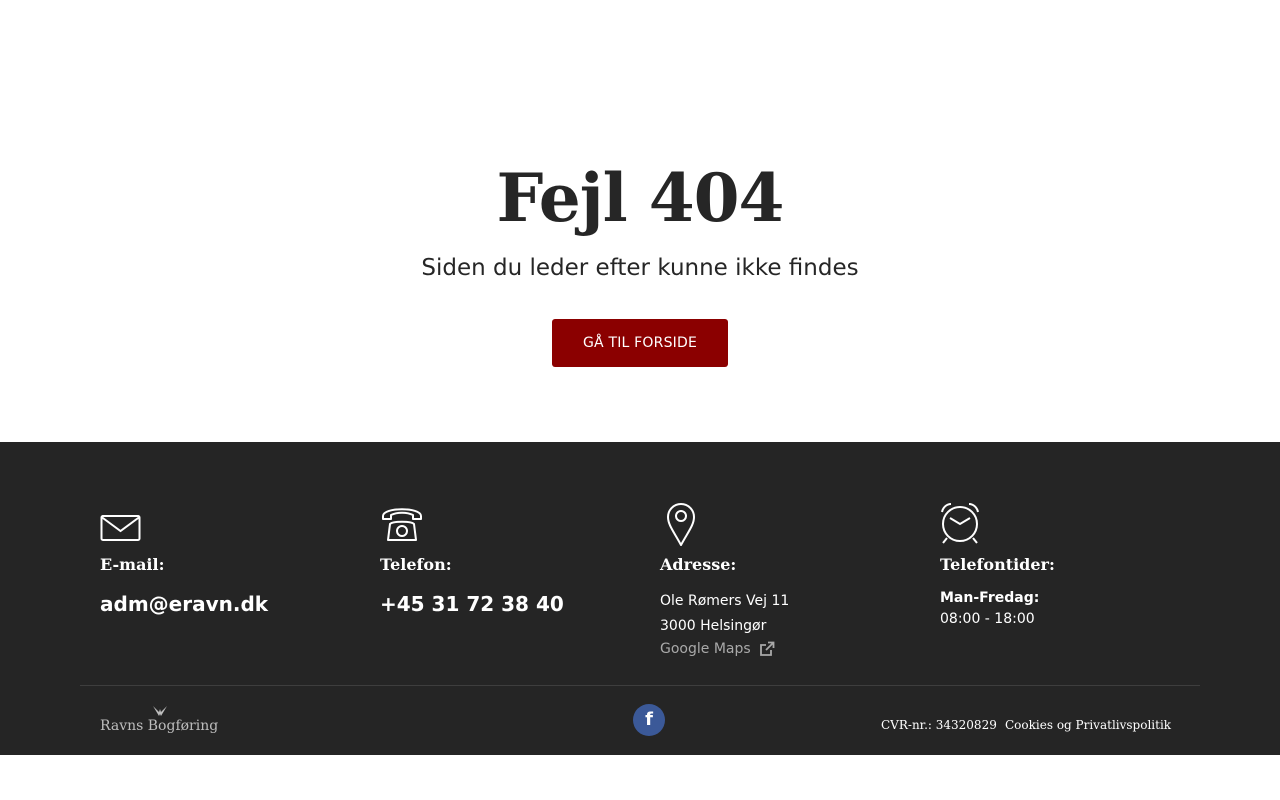  I want to click on hours-time: 08:00 - 18:00, so click(987, 619).